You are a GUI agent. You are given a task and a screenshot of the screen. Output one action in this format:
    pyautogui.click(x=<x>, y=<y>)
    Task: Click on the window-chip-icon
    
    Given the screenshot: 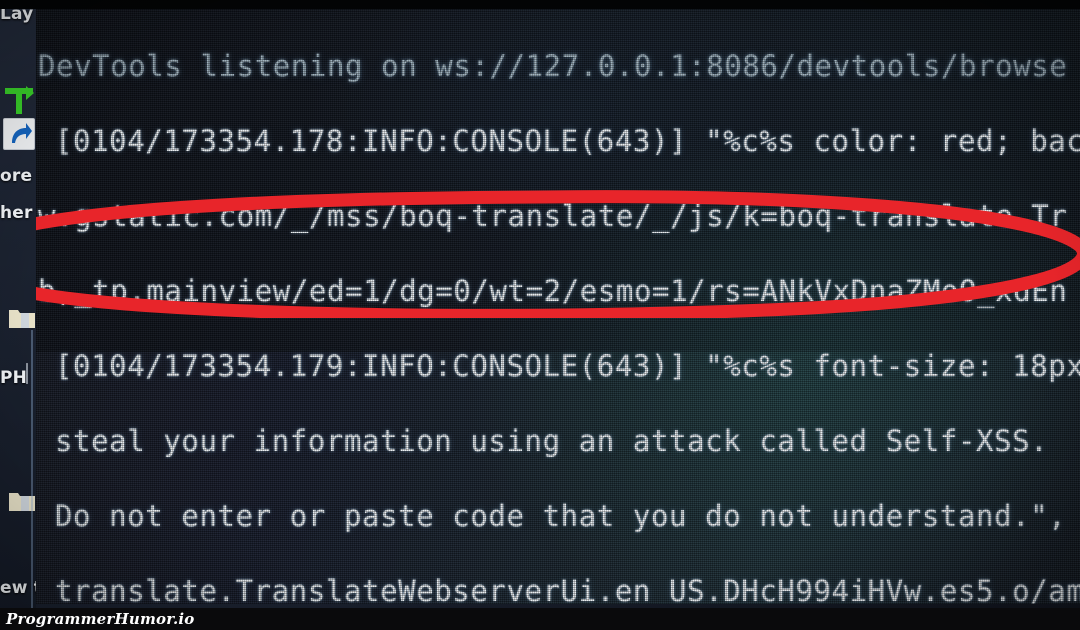 What is the action you would take?
    pyautogui.click(x=27, y=373)
    